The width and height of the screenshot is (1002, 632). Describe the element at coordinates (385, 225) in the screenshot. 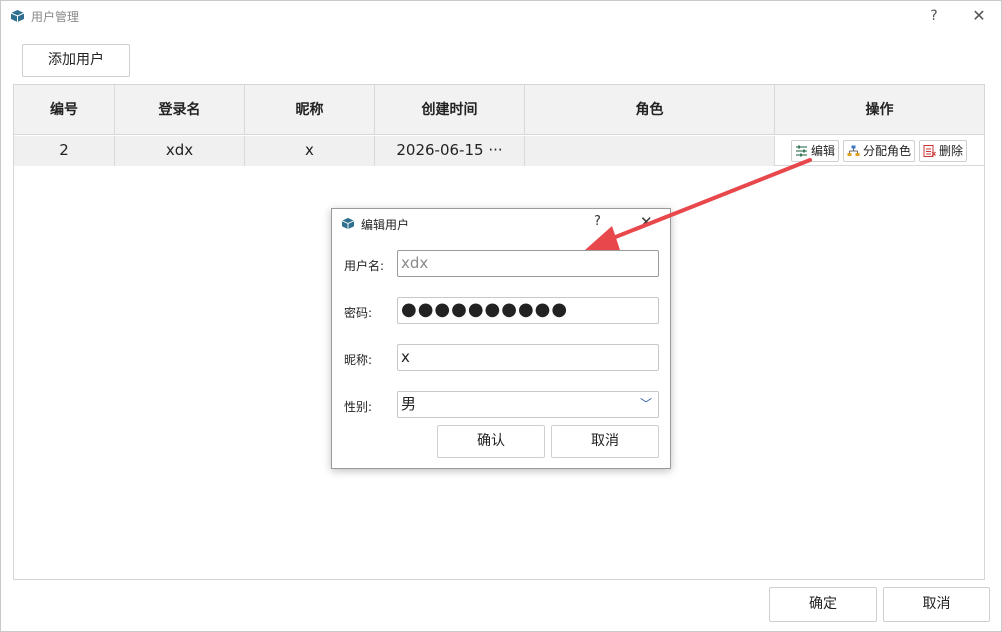

I see `dialog-title: 编辑用户` at that location.